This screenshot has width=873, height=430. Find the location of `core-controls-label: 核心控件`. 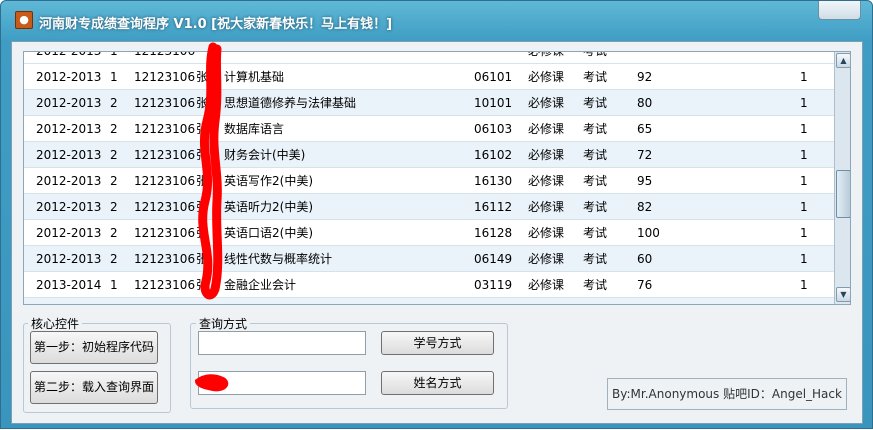

core-controls-label: 核心控件 is located at coordinates (55, 323).